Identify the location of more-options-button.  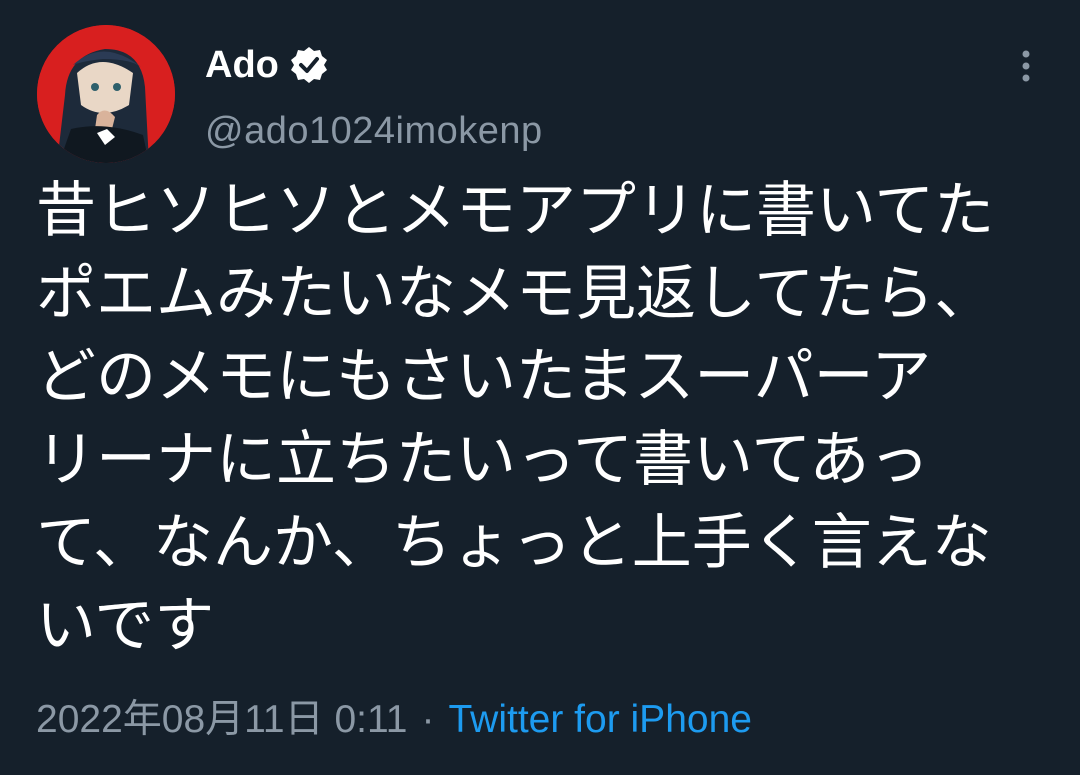
(1026, 66).